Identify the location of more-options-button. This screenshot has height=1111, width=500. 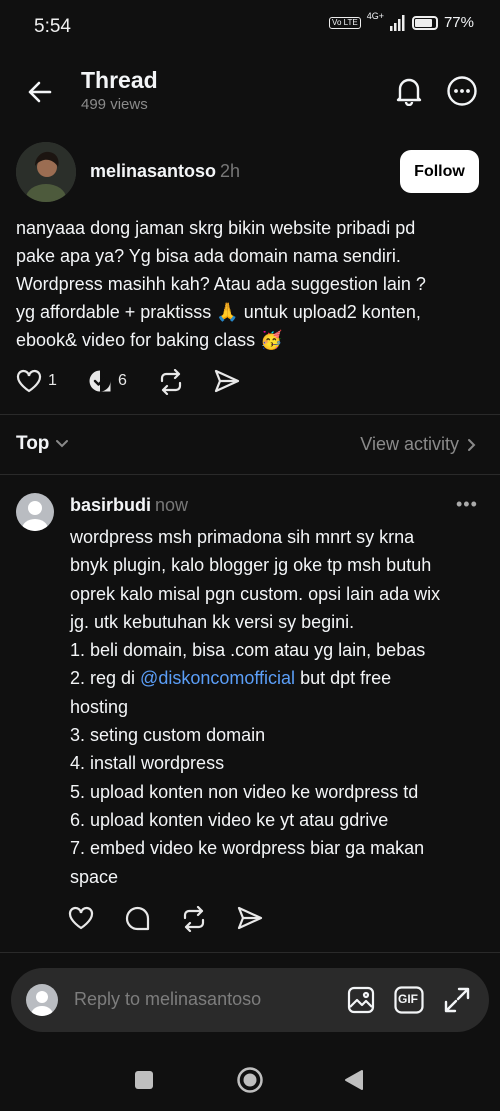
(462, 91).